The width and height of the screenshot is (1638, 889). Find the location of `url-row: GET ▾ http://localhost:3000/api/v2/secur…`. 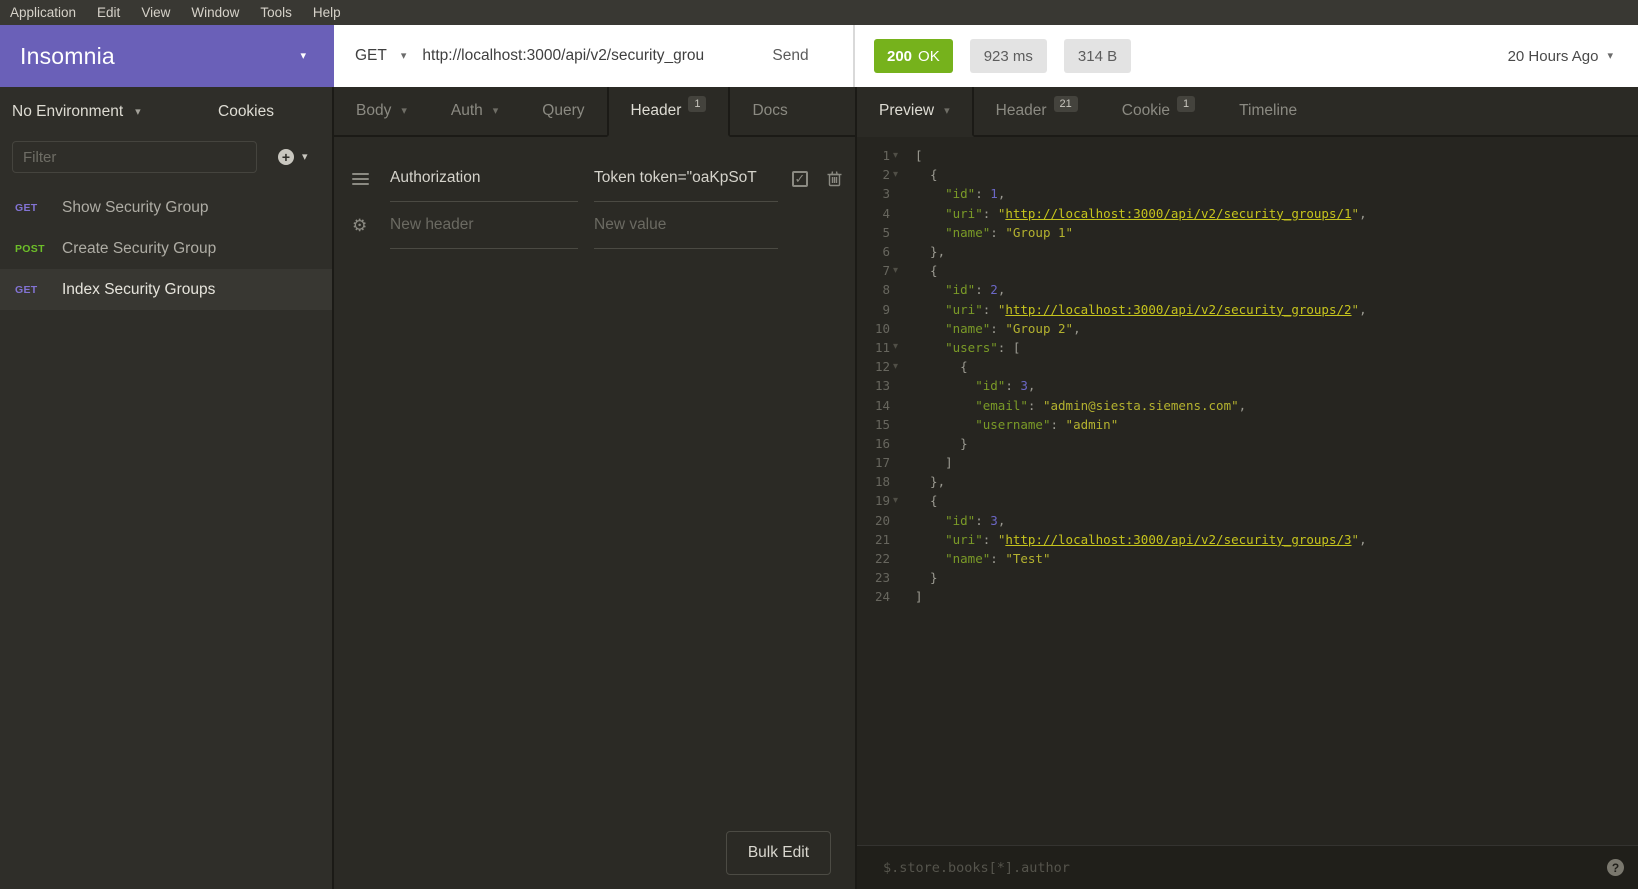

url-row: GET ▾ http://localhost:3000/api/v2/secur… is located at coordinates (986, 56).